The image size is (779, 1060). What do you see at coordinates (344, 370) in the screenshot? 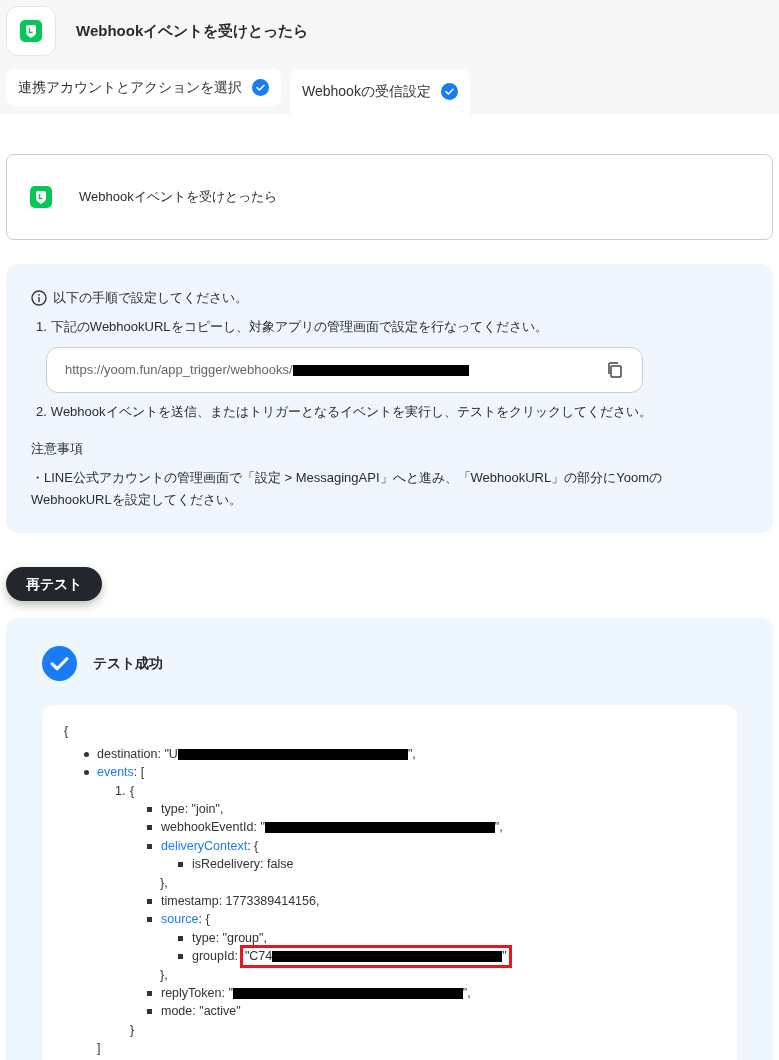
I see `url-field: https://yoom.fun/app_trigger/webhooks/` at bounding box center [344, 370].